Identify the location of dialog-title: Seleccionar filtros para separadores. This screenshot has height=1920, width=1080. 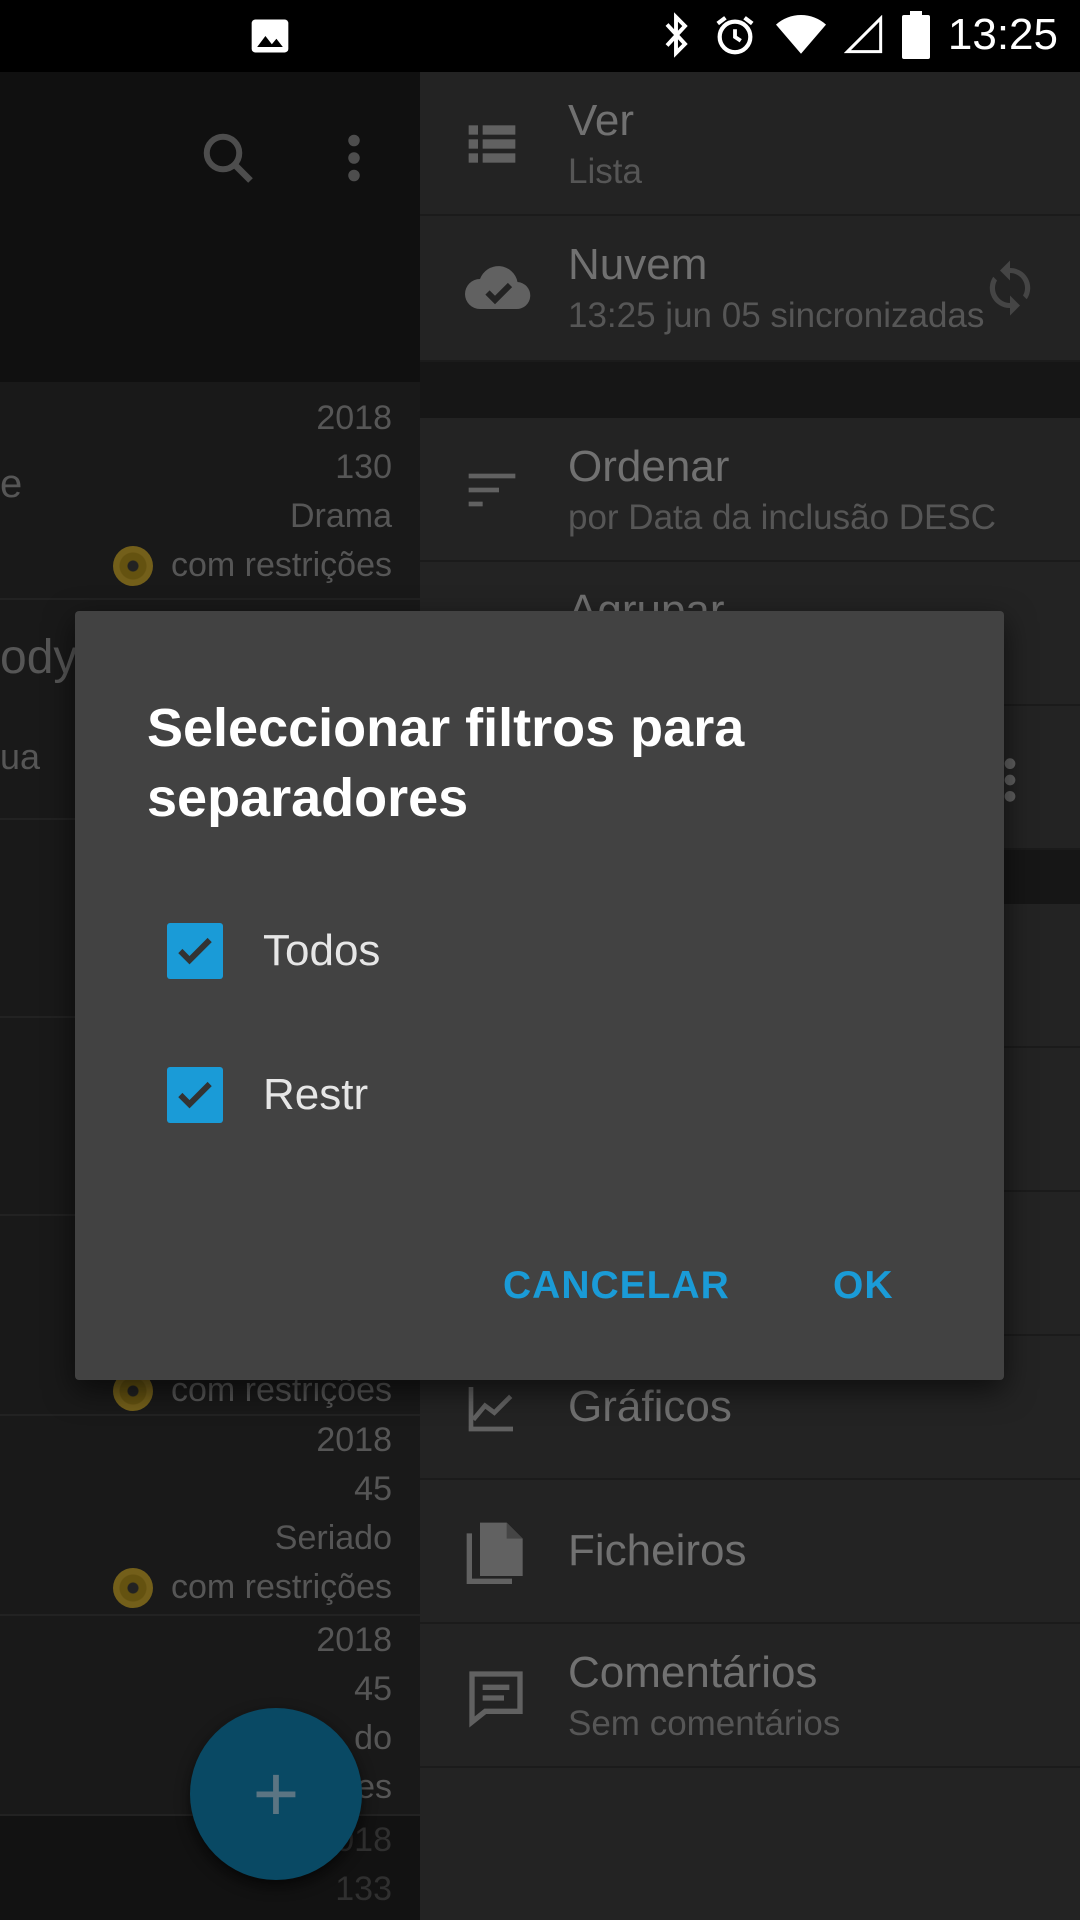
(446, 763).